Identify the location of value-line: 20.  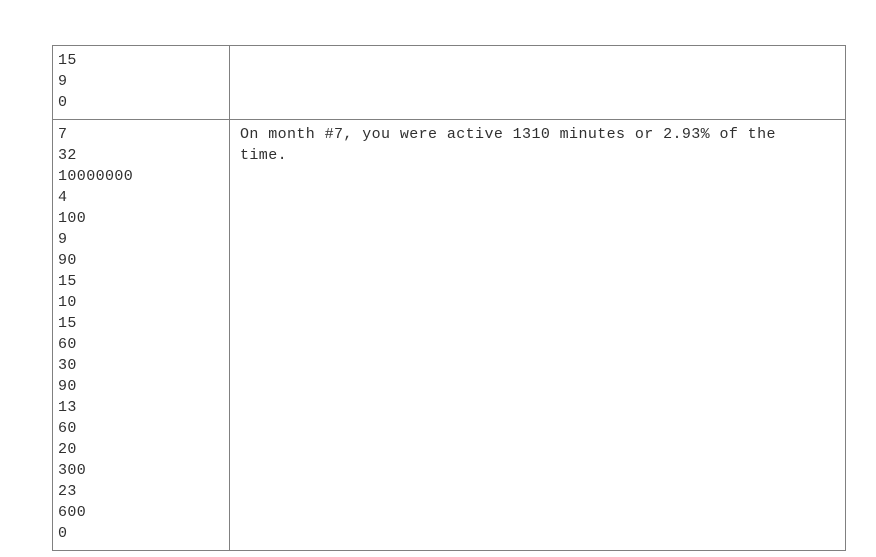
(67, 449).